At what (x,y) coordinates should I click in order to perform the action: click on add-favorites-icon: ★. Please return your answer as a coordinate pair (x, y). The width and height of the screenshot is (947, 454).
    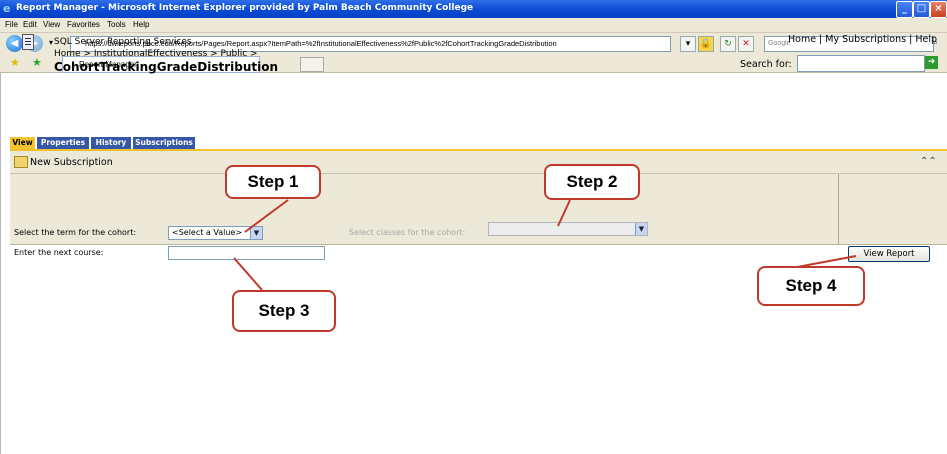
    Looking at the image, I should click on (37, 62).